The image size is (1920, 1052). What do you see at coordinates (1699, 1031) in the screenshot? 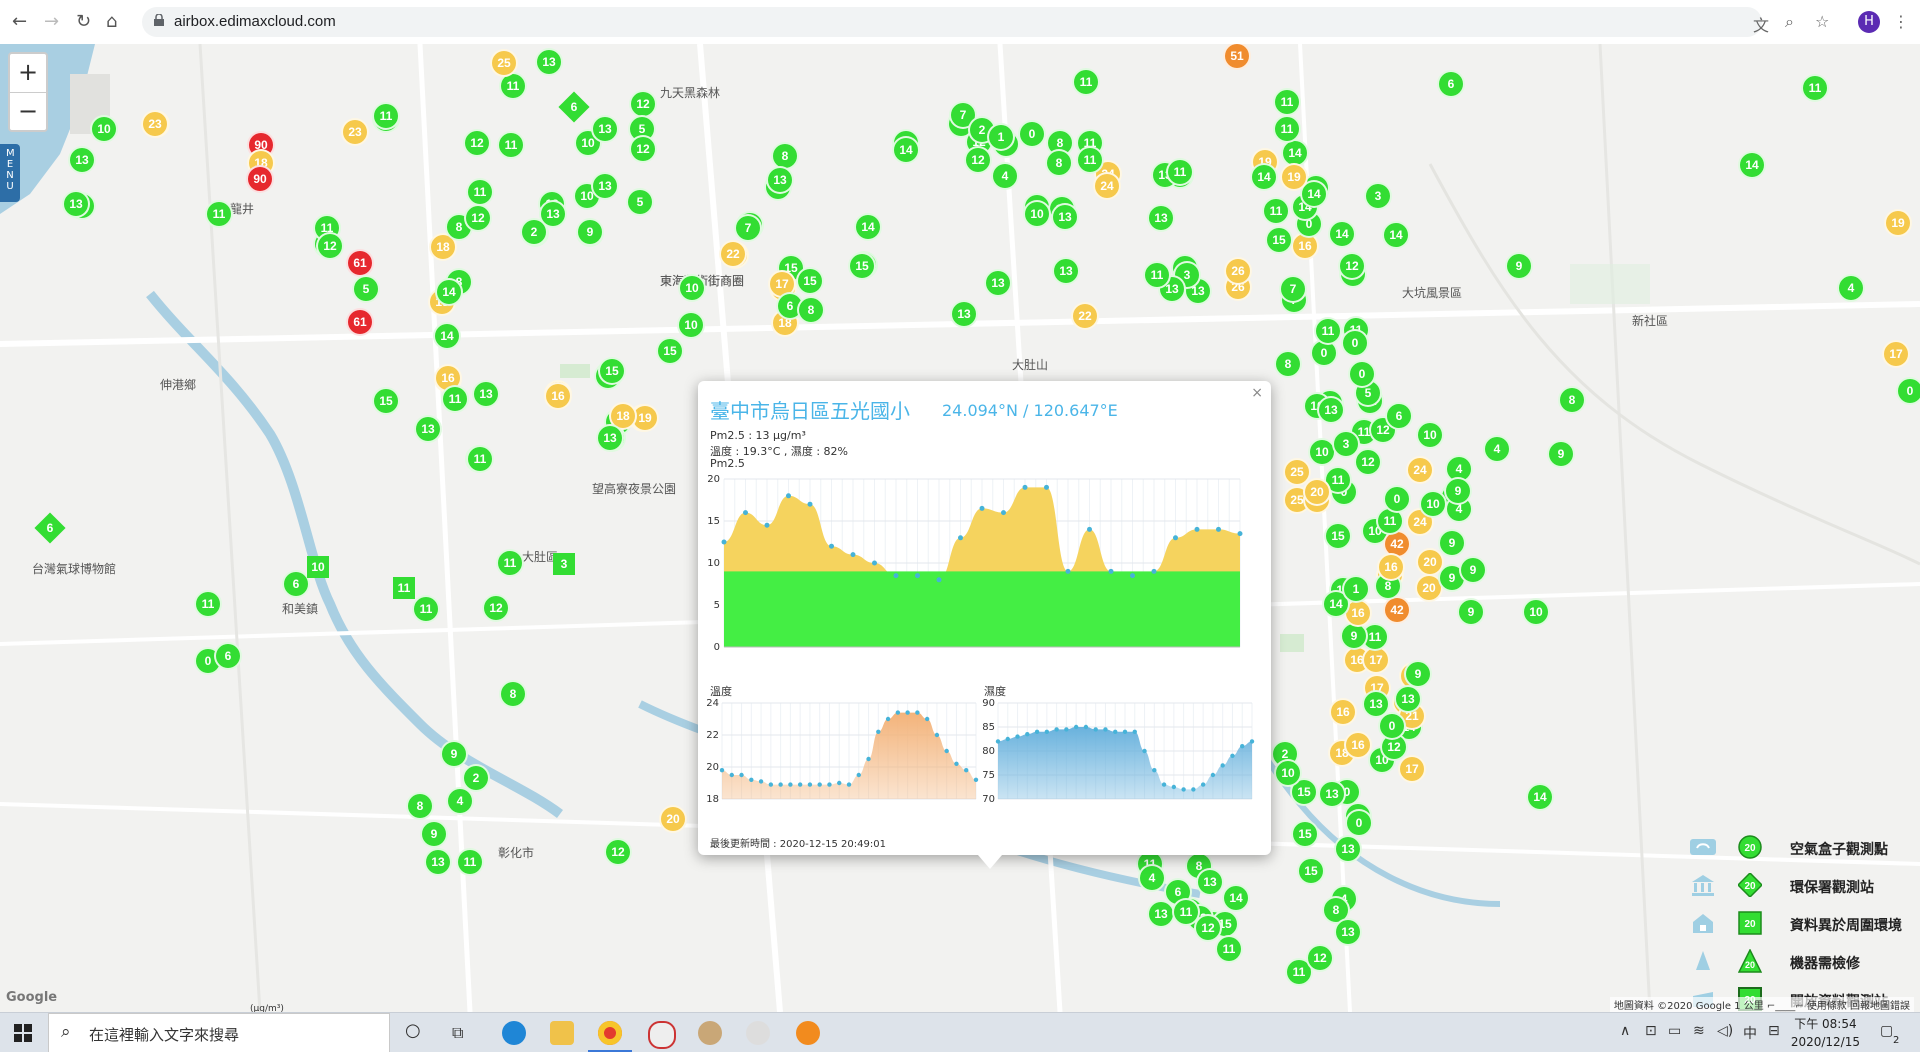
I see `tray-wifi-icon: ≋` at bounding box center [1699, 1031].